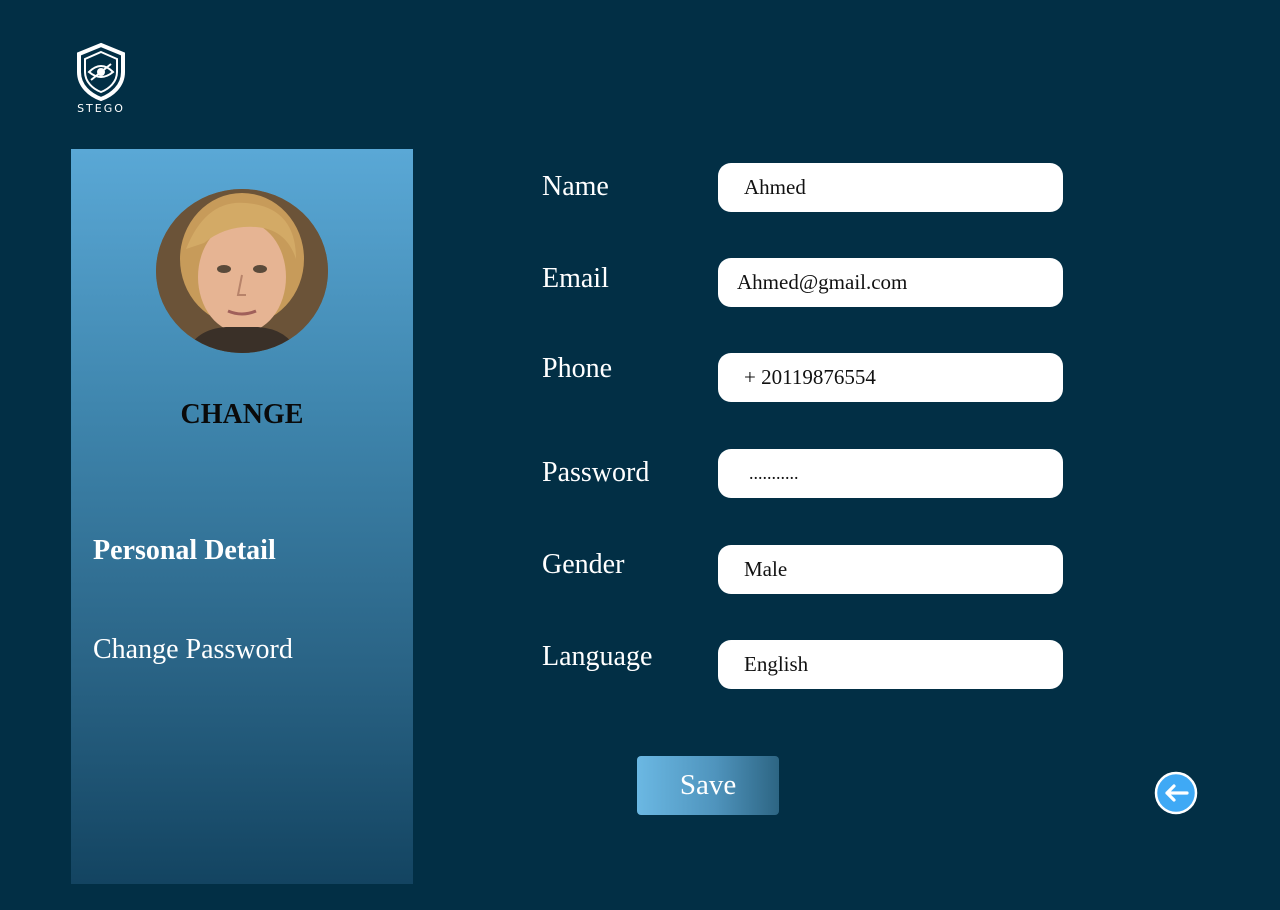 The width and height of the screenshot is (1280, 910). Describe the element at coordinates (890, 473) in the screenshot. I see `password-field` at that location.